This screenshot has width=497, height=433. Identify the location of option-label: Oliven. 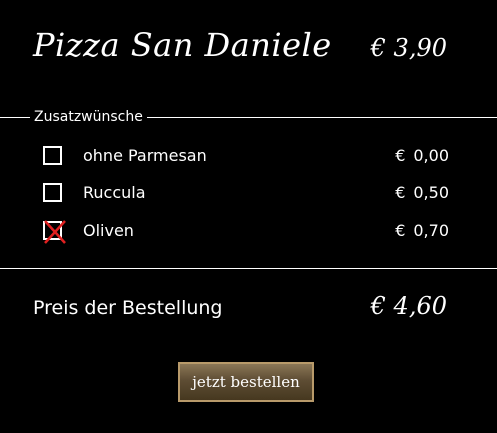
(108, 230).